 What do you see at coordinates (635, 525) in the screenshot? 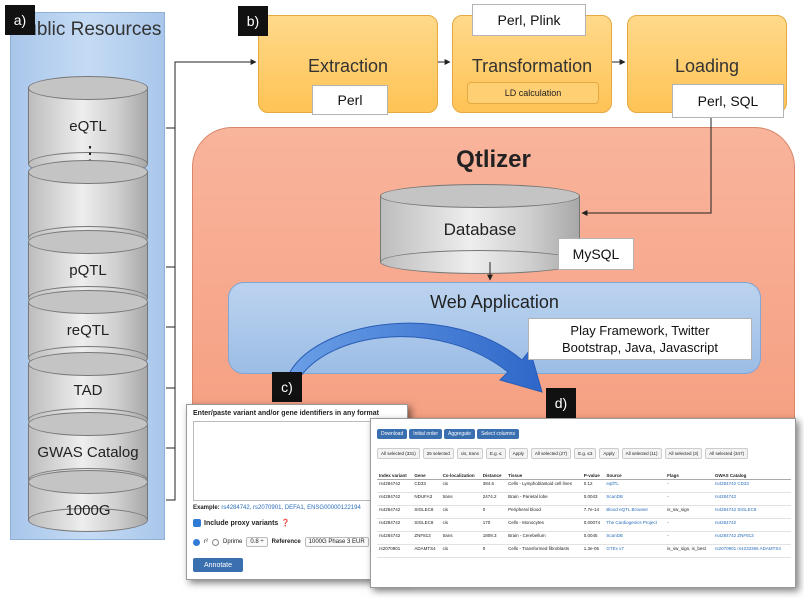
I see `table-cell: The Cardiogenics Project` at bounding box center [635, 525].